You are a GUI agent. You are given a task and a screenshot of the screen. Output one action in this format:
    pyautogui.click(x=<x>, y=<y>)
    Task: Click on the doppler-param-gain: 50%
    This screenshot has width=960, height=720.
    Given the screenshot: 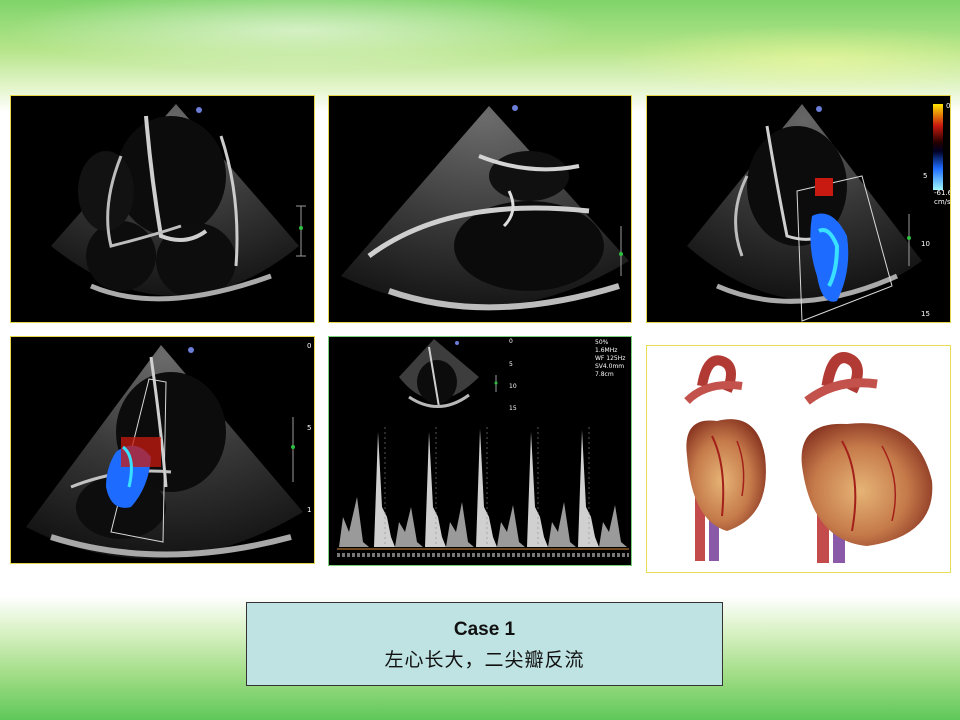 What is the action you would take?
    pyautogui.click(x=602, y=342)
    